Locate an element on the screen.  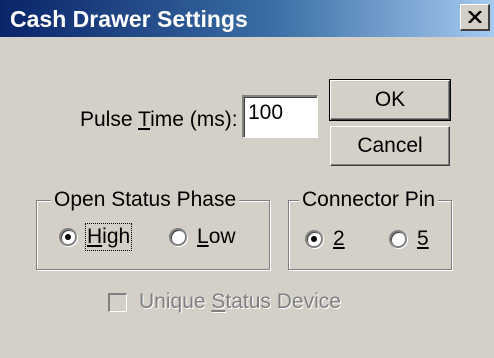
open-status-phase-group: Open Status Phase High Low is located at coordinates (153, 229).